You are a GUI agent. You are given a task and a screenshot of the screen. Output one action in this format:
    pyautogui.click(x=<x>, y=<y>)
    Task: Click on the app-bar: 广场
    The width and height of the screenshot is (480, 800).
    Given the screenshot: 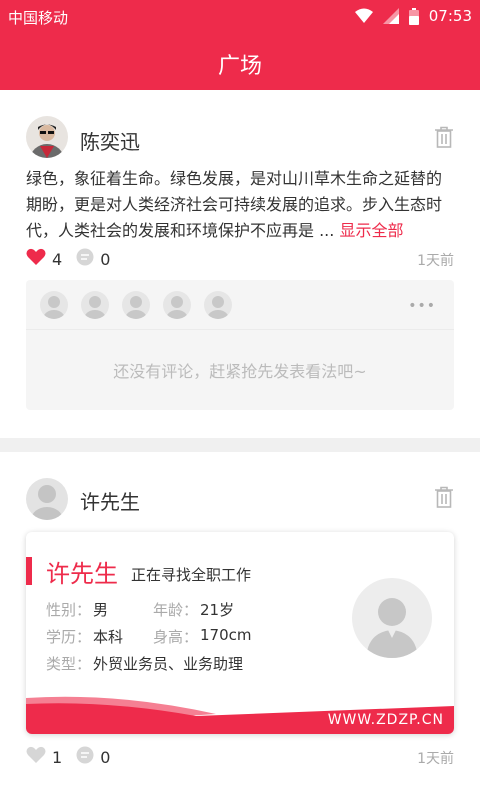 What is the action you would take?
    pyautogui.click(x=240, y=62)
    